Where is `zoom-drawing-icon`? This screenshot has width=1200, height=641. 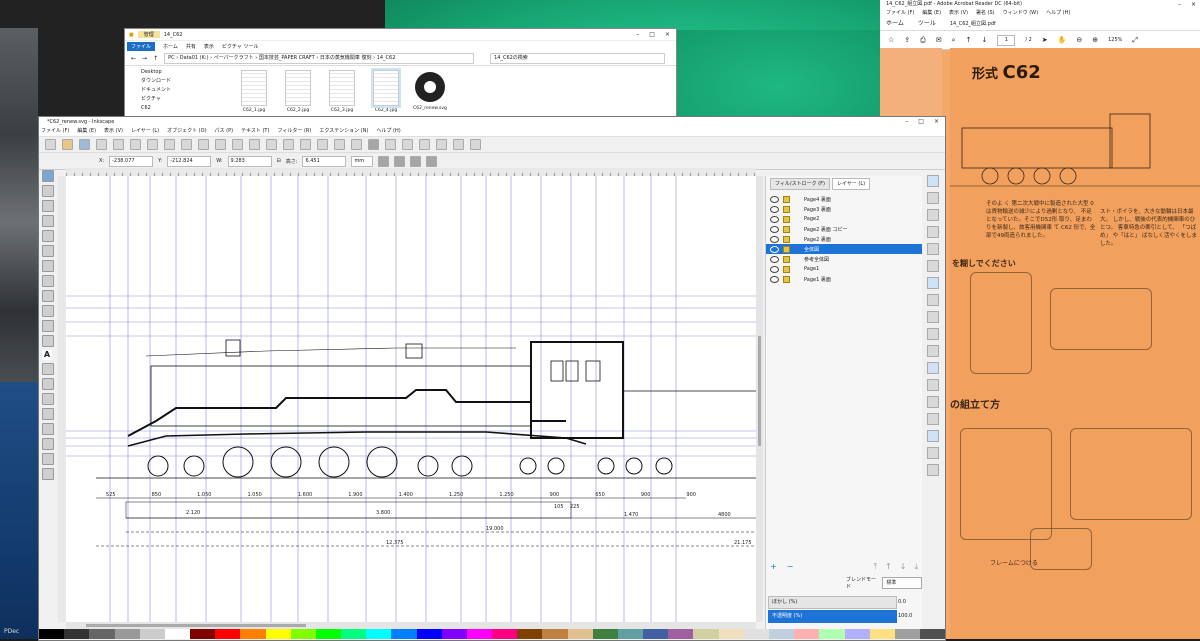 zoom-drawing-icon is located at coordinates (254, 144).